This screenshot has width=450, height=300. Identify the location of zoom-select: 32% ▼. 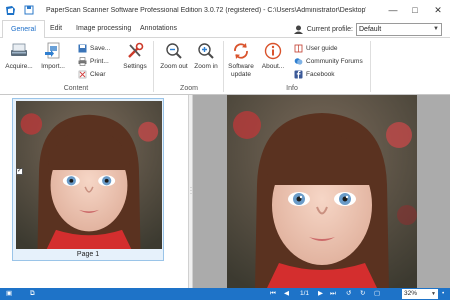
(420, 294).